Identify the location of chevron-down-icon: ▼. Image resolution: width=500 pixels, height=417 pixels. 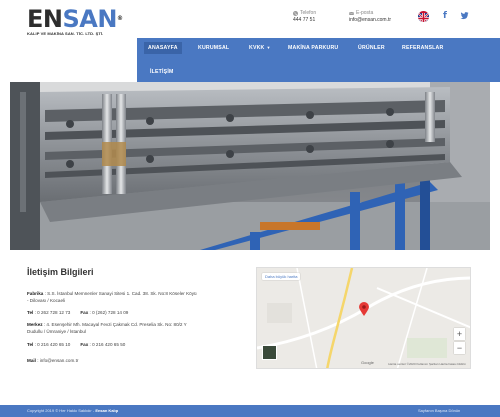
(268, 47).